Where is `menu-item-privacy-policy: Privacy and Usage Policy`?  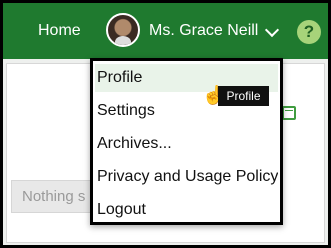
menu-item-privacy-policy: Privacy and Usage Policy is located at coordinates (186, 177).